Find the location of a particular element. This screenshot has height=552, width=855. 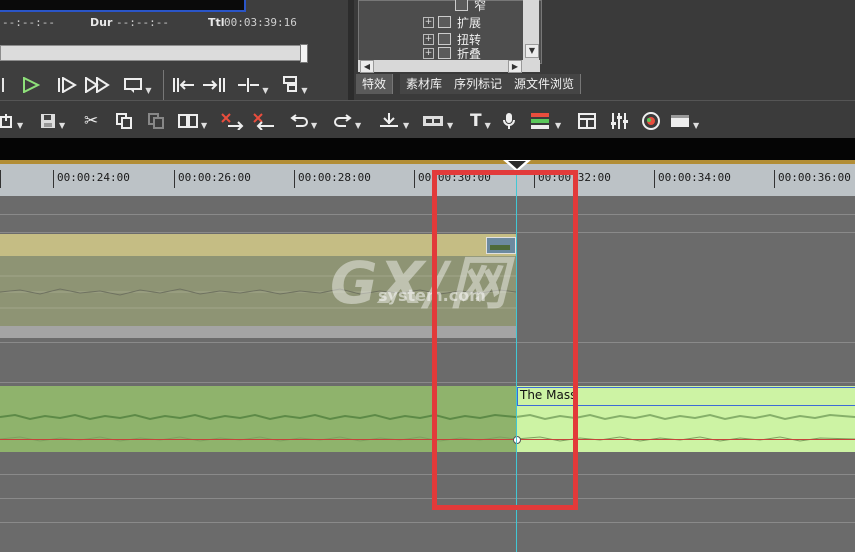

cut-button: ✂ is located at coordinates (91, 121).